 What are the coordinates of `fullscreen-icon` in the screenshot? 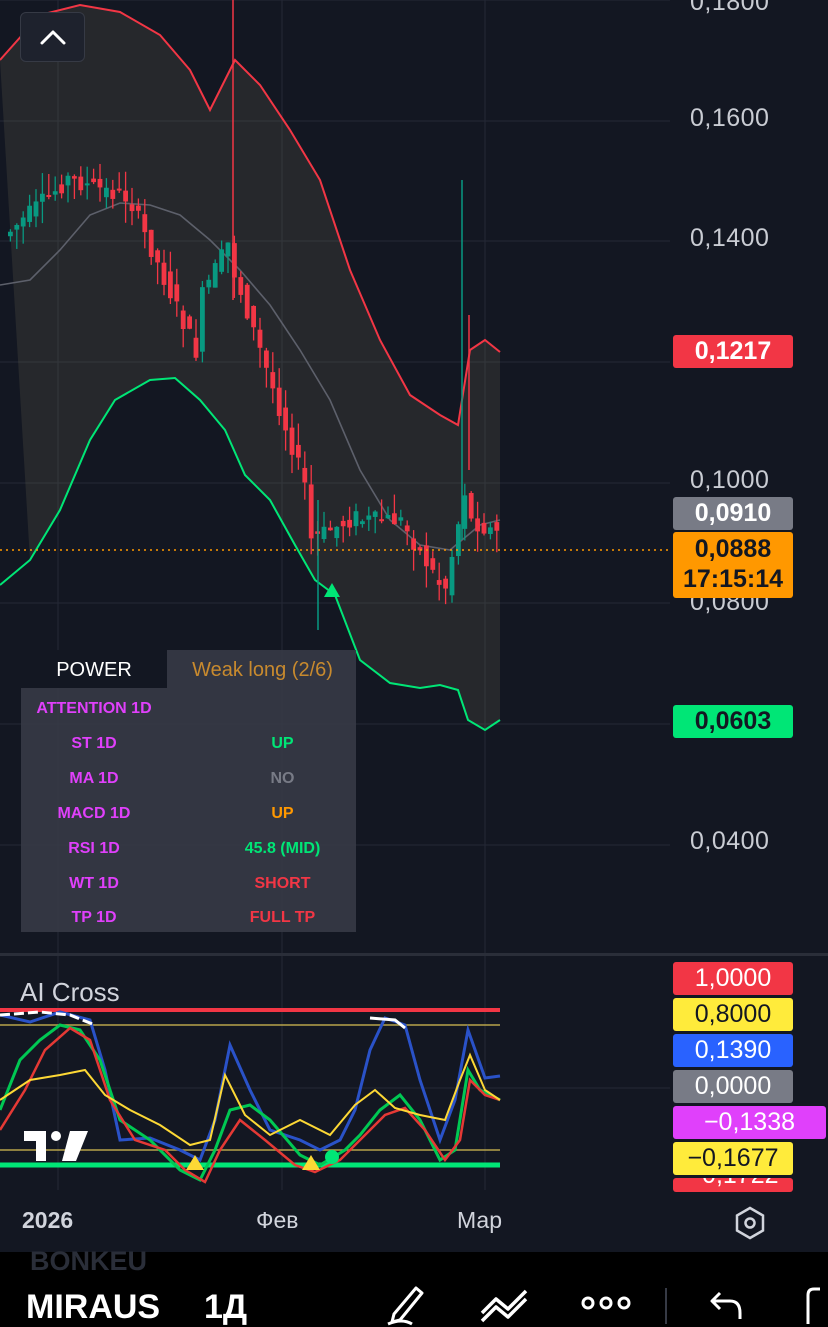 It's located at (816, 1306).